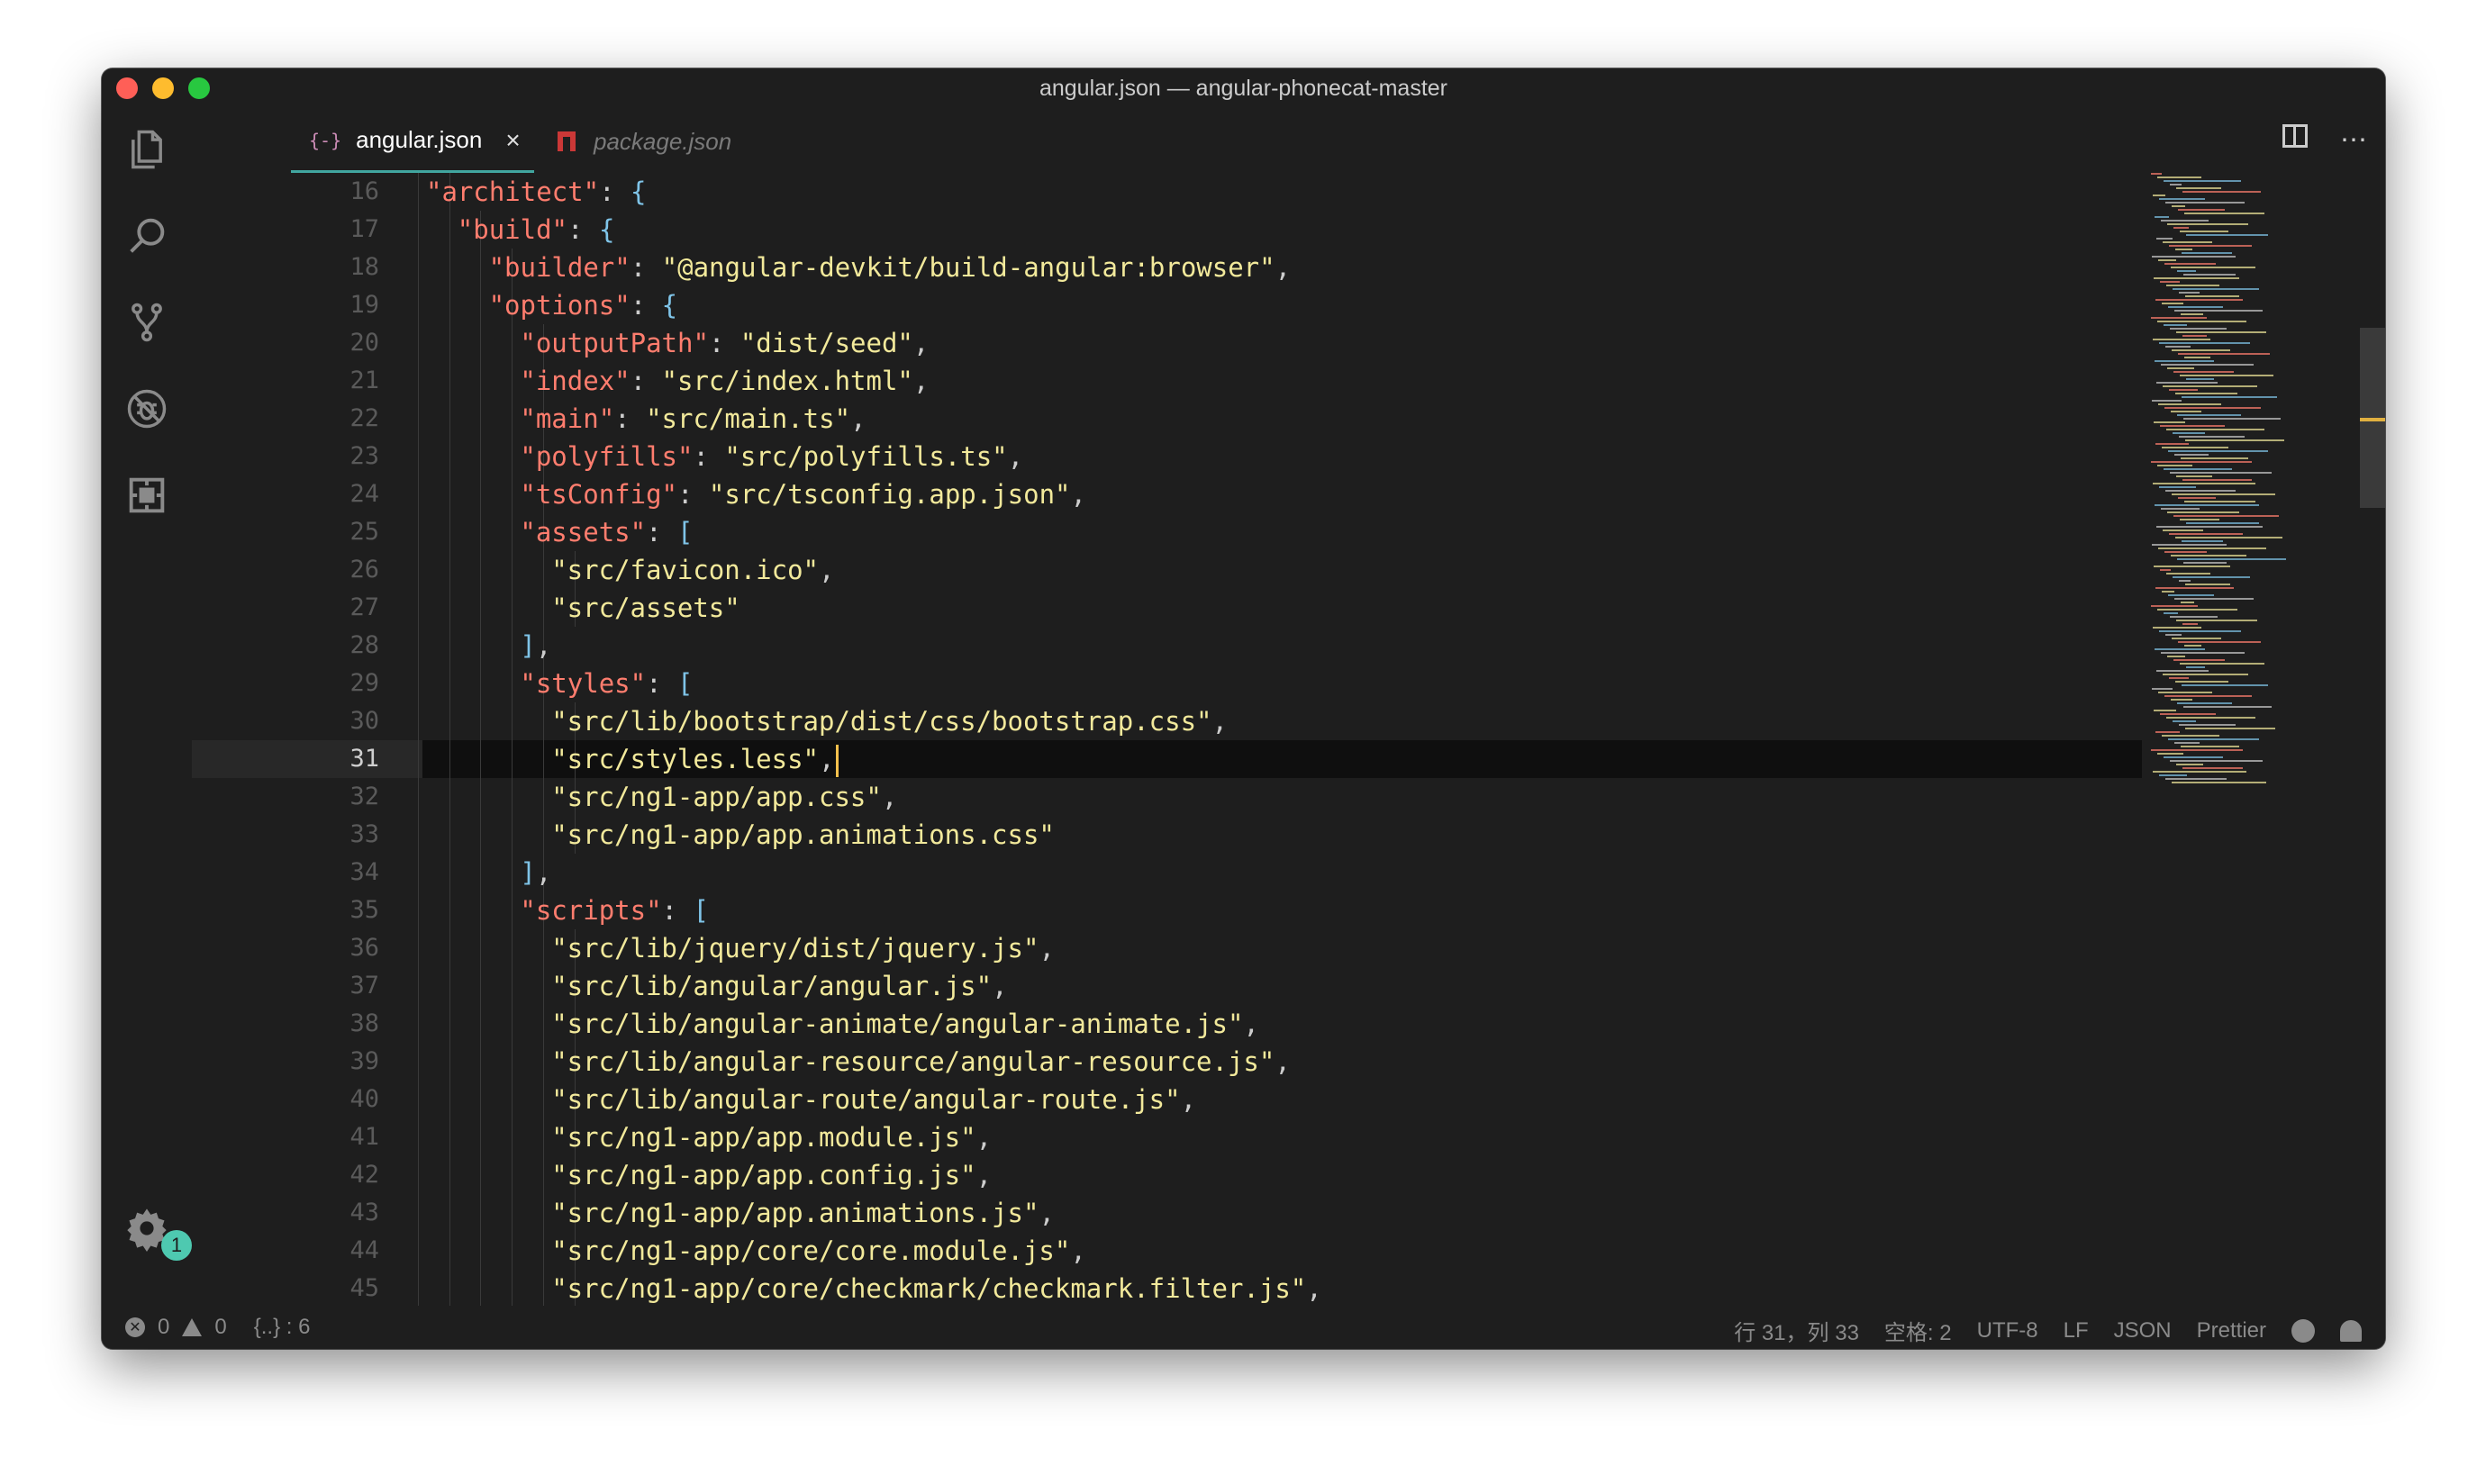 This screenshot has height=1484, width=2486. Describe the element at coordinates (192, 1327) in the screenshot. I see `warning-icon` at that location.